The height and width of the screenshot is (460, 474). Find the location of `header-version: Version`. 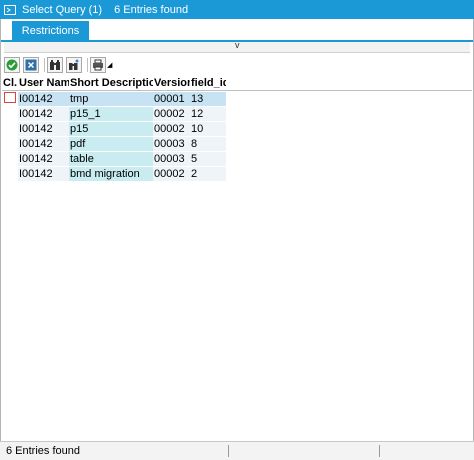

header-version: Version is located at coordinates (171, 83).